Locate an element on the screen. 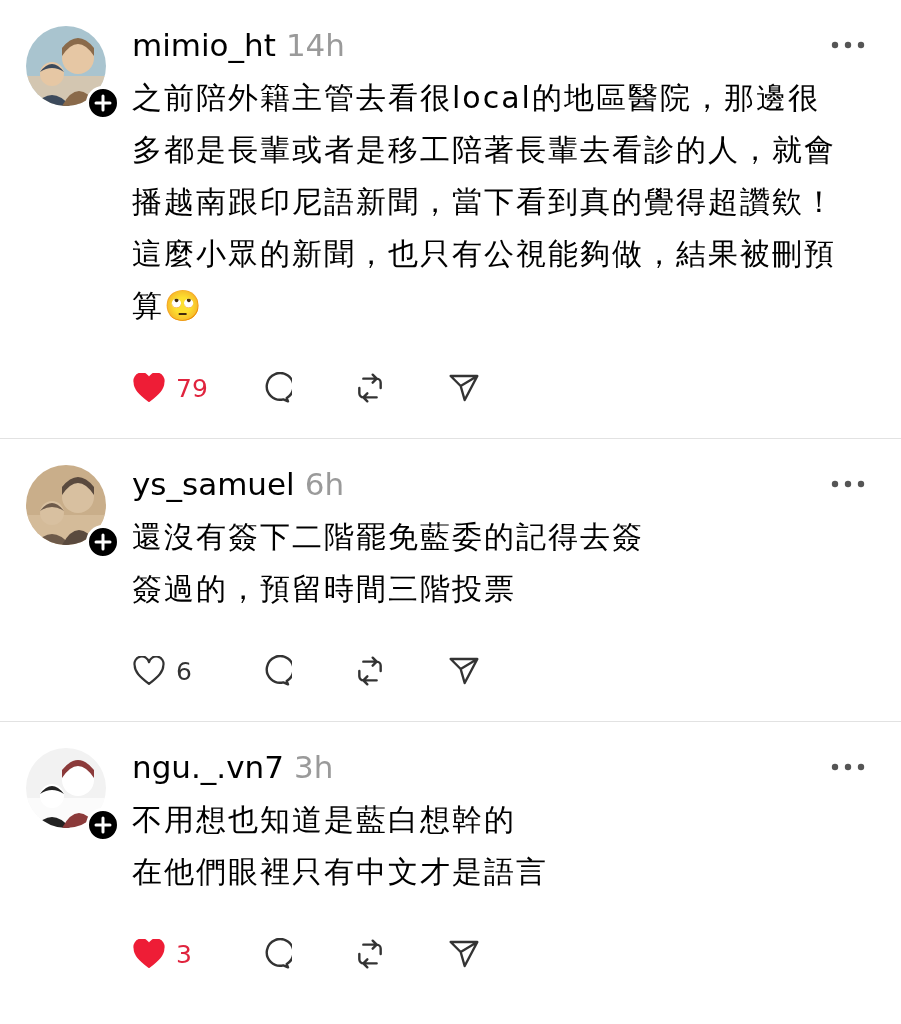 The height and width of the screenshot is (1024, 901). post-text: 在他們眼裡只有中文才是語言 is located at coordinates (340, 872).